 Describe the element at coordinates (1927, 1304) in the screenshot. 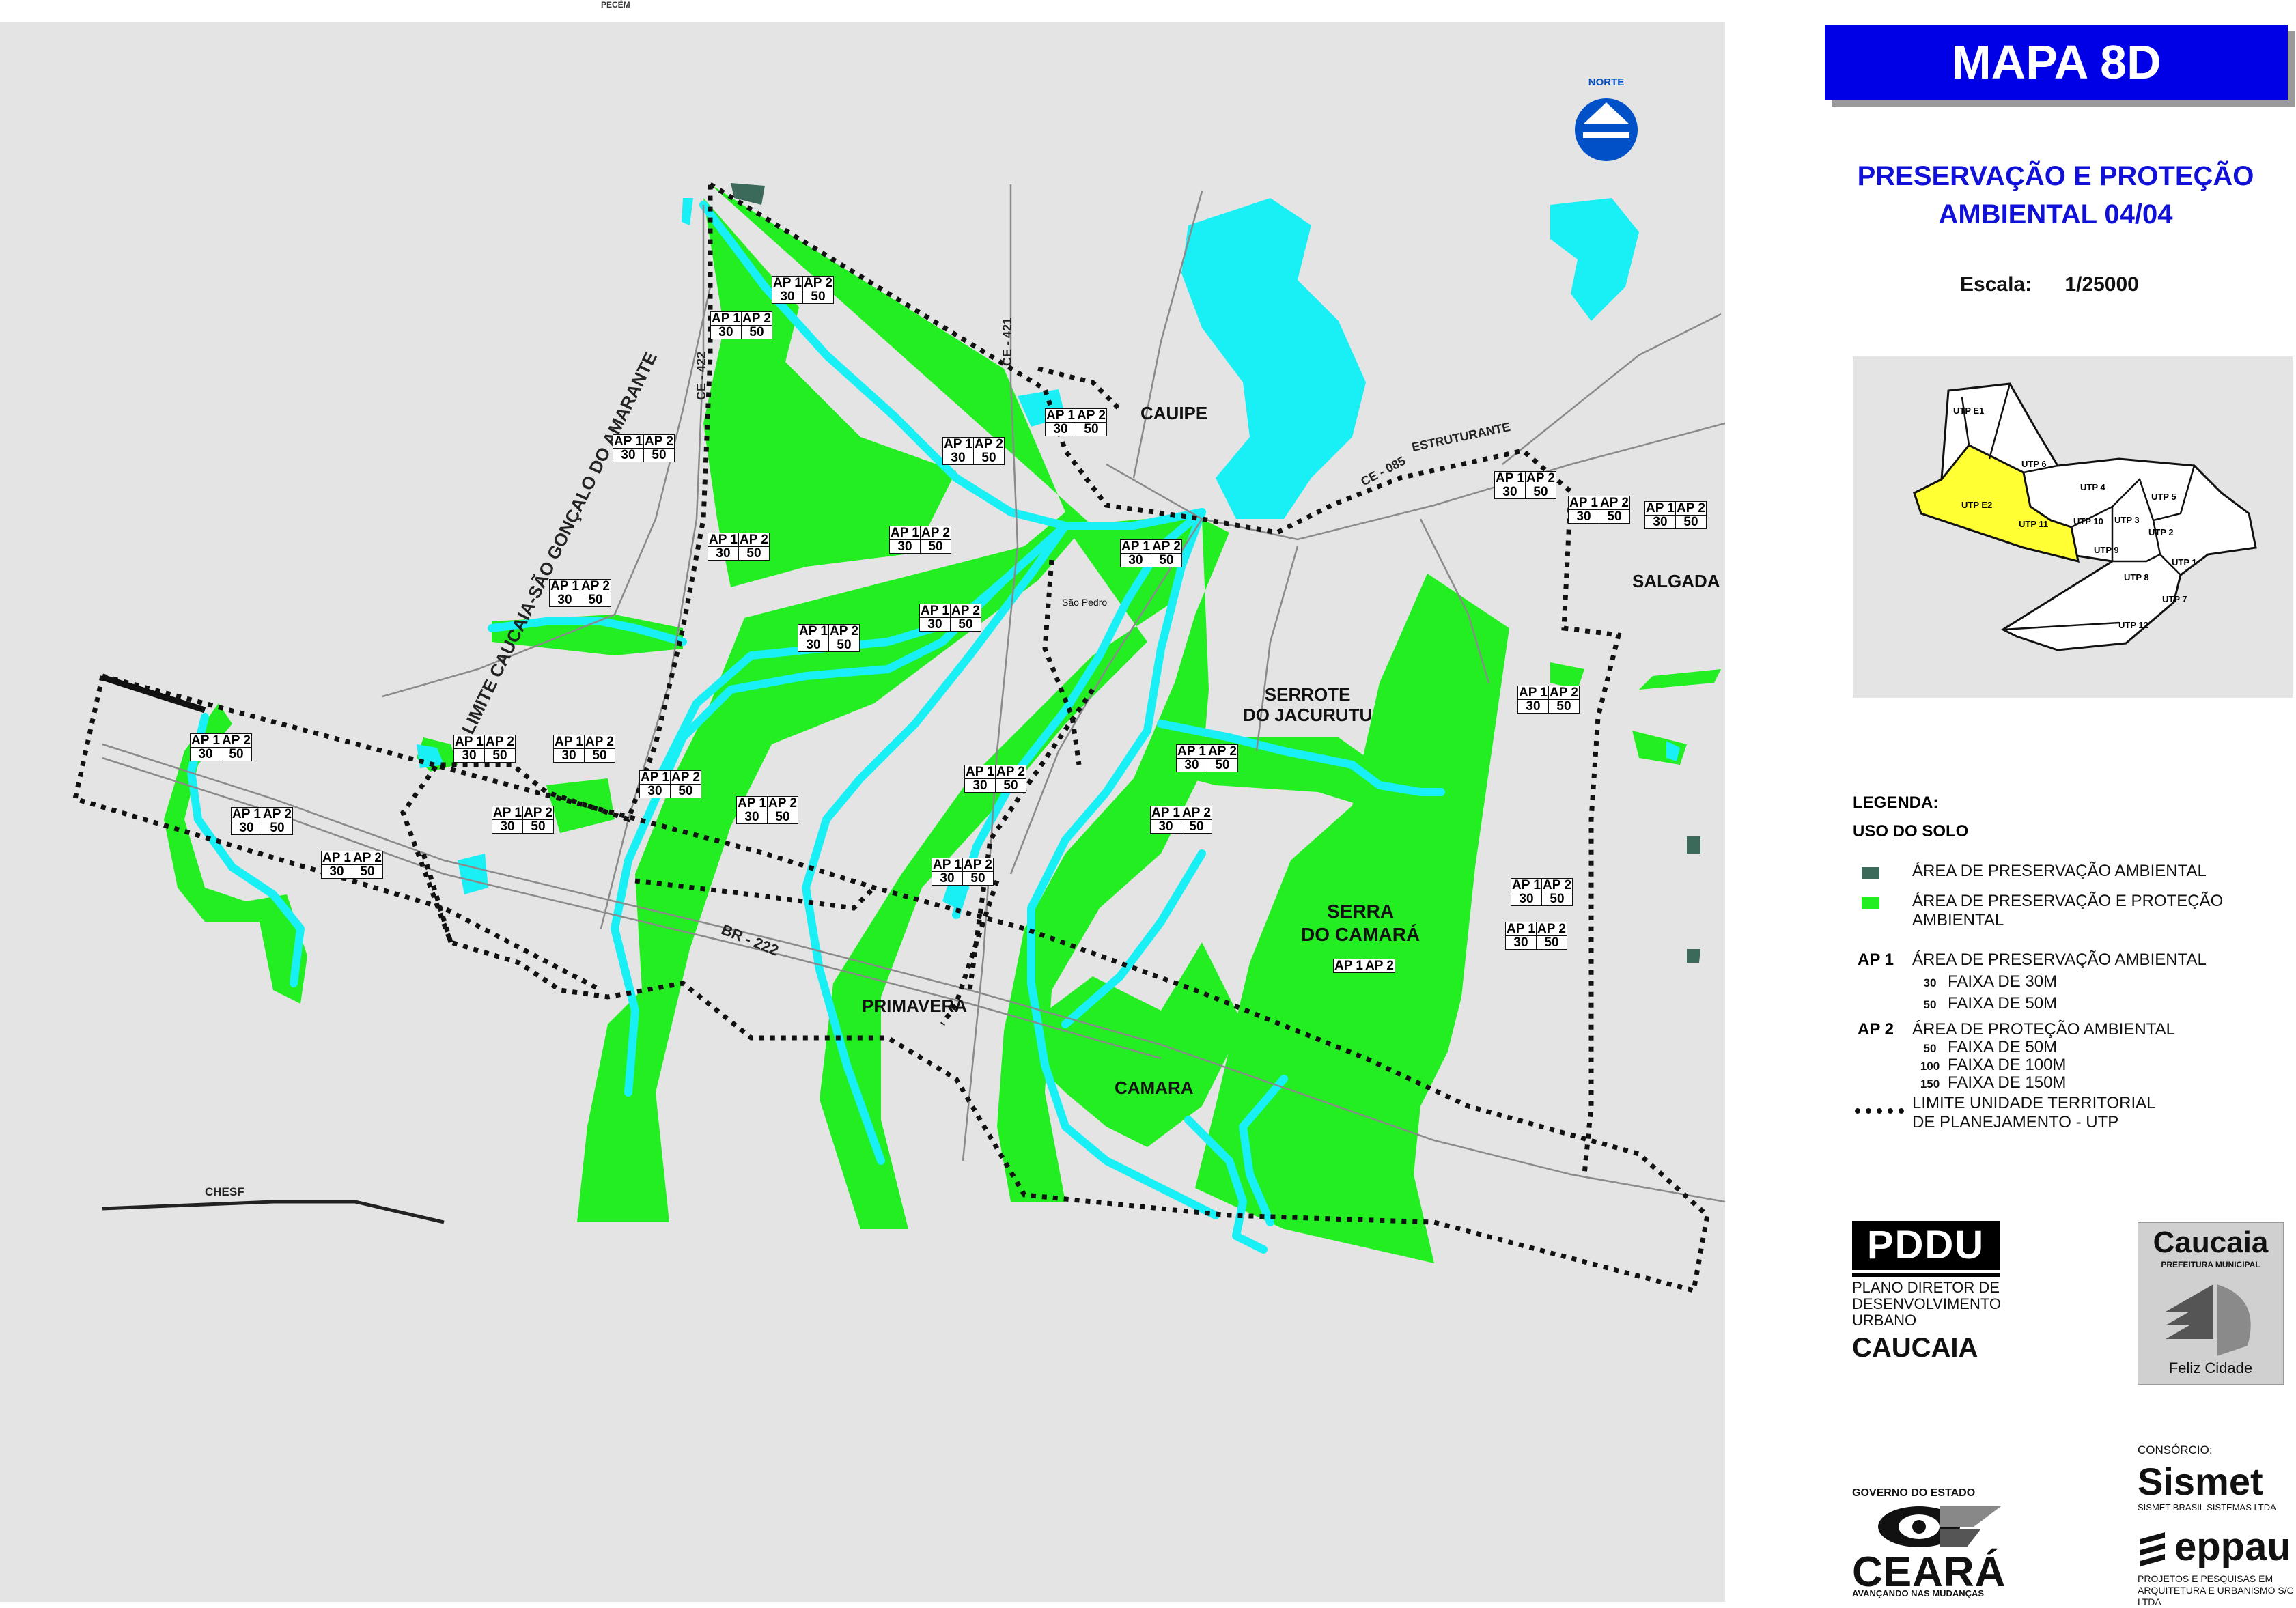

I see `pddu-text: PLANO DIRETOR DE DESENVOLVIMENTO URBANO` at that location.